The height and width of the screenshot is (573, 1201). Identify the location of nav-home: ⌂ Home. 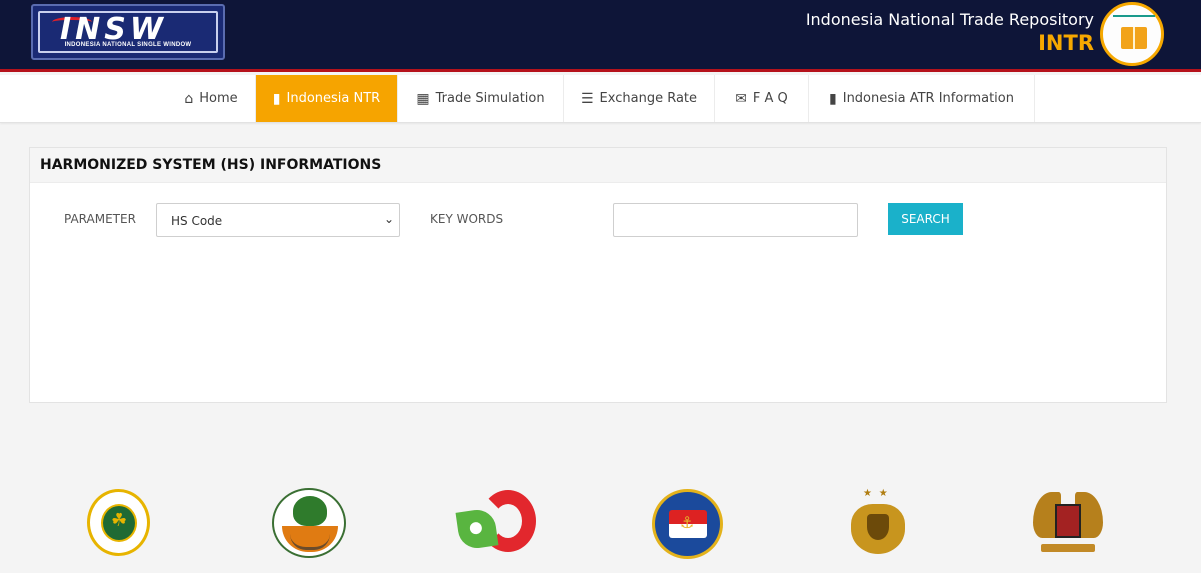
(211, 98).